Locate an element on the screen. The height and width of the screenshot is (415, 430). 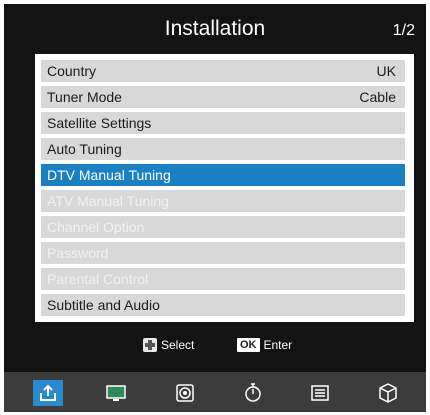
enter-hint: OK Enter is located at coordinates (264, 345).